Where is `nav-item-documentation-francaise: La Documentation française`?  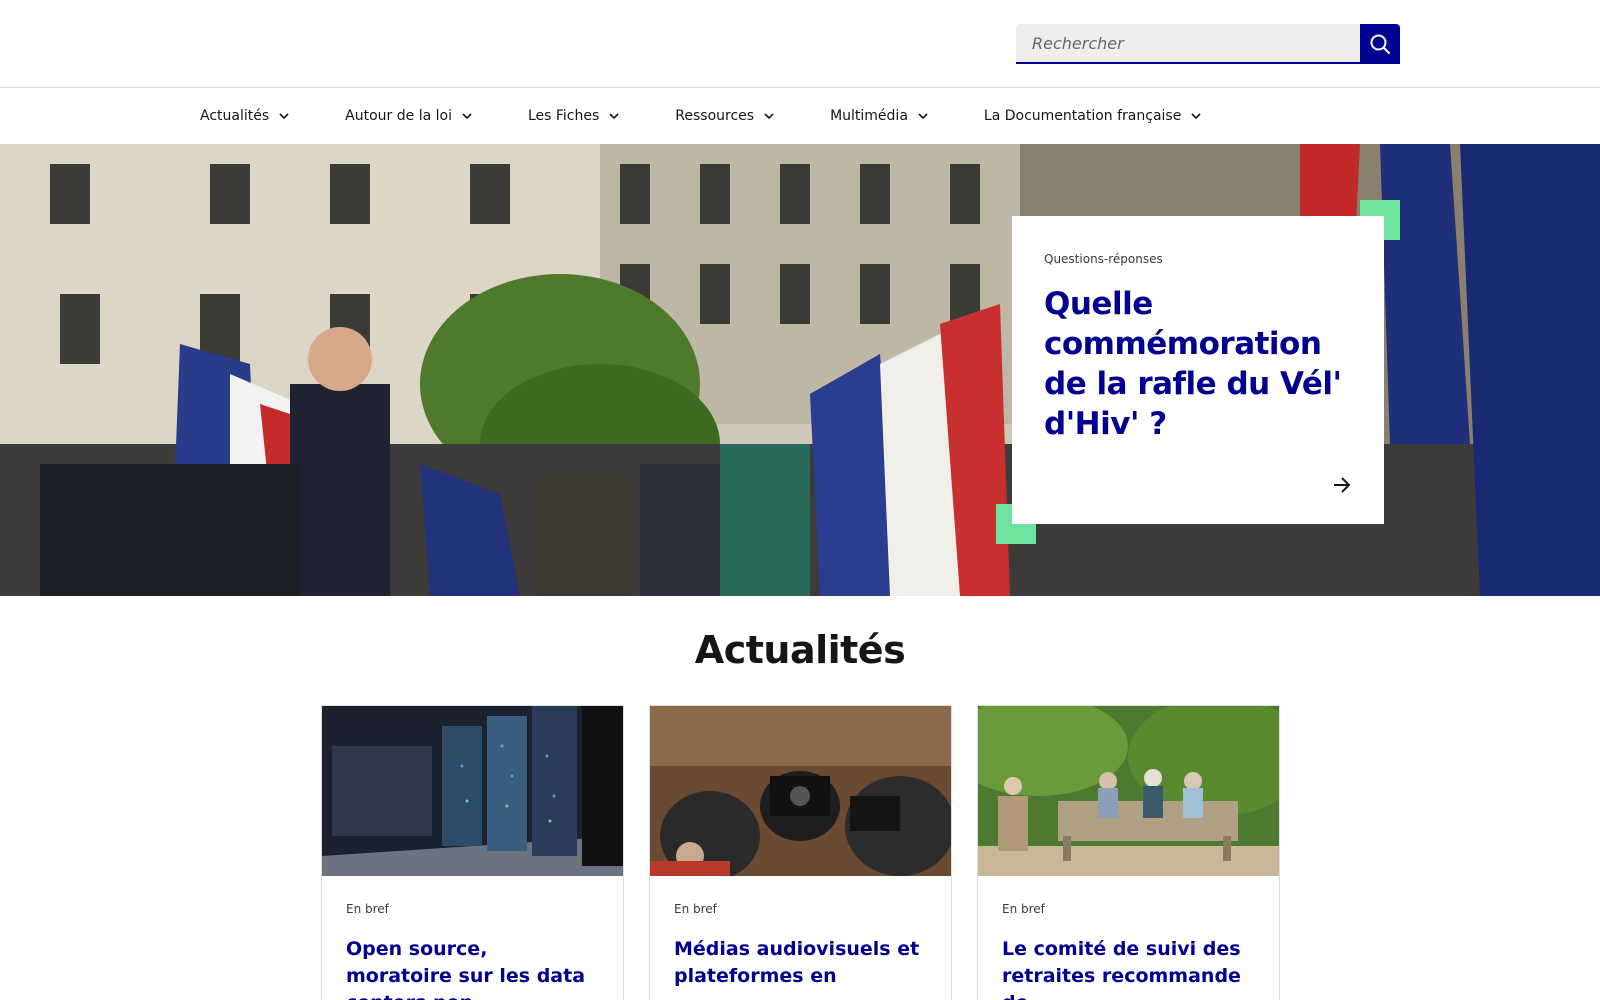 nav-item-documentation-francaise: La Documentation française is located at coordinates (1092, 116).